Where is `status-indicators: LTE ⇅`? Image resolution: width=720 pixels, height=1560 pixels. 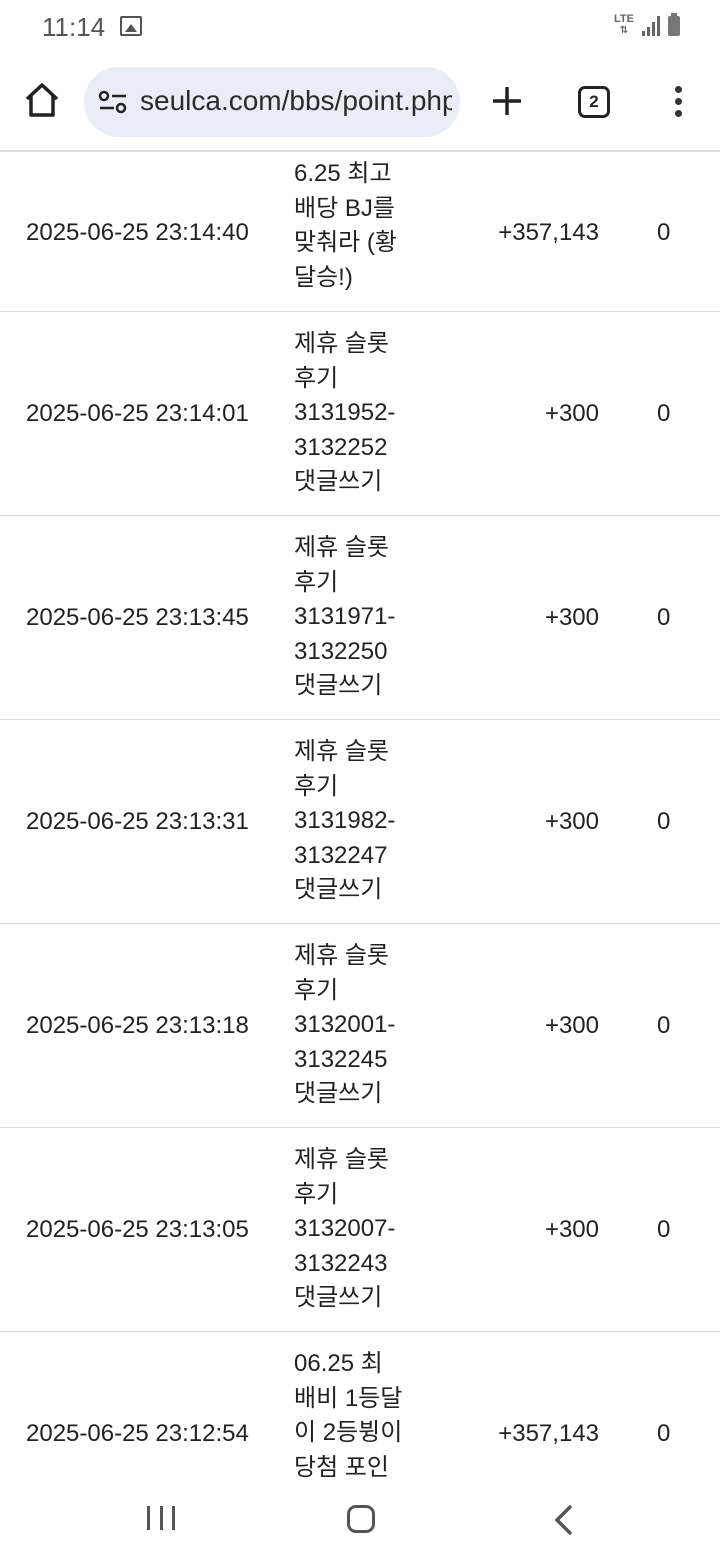 status-indicators: LTE ⇅ is located at coordinates (647, 25).